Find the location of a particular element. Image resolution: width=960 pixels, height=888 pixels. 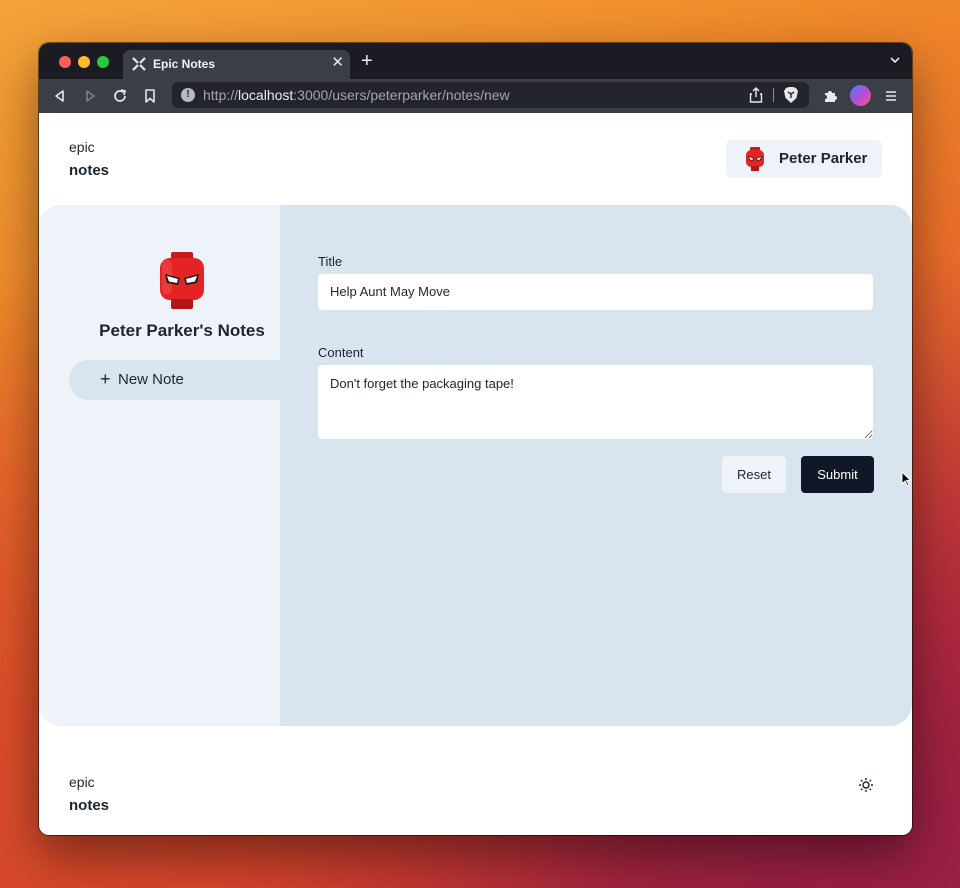

user-menu-button: Peter Parker is located at coordinates (804, 159).